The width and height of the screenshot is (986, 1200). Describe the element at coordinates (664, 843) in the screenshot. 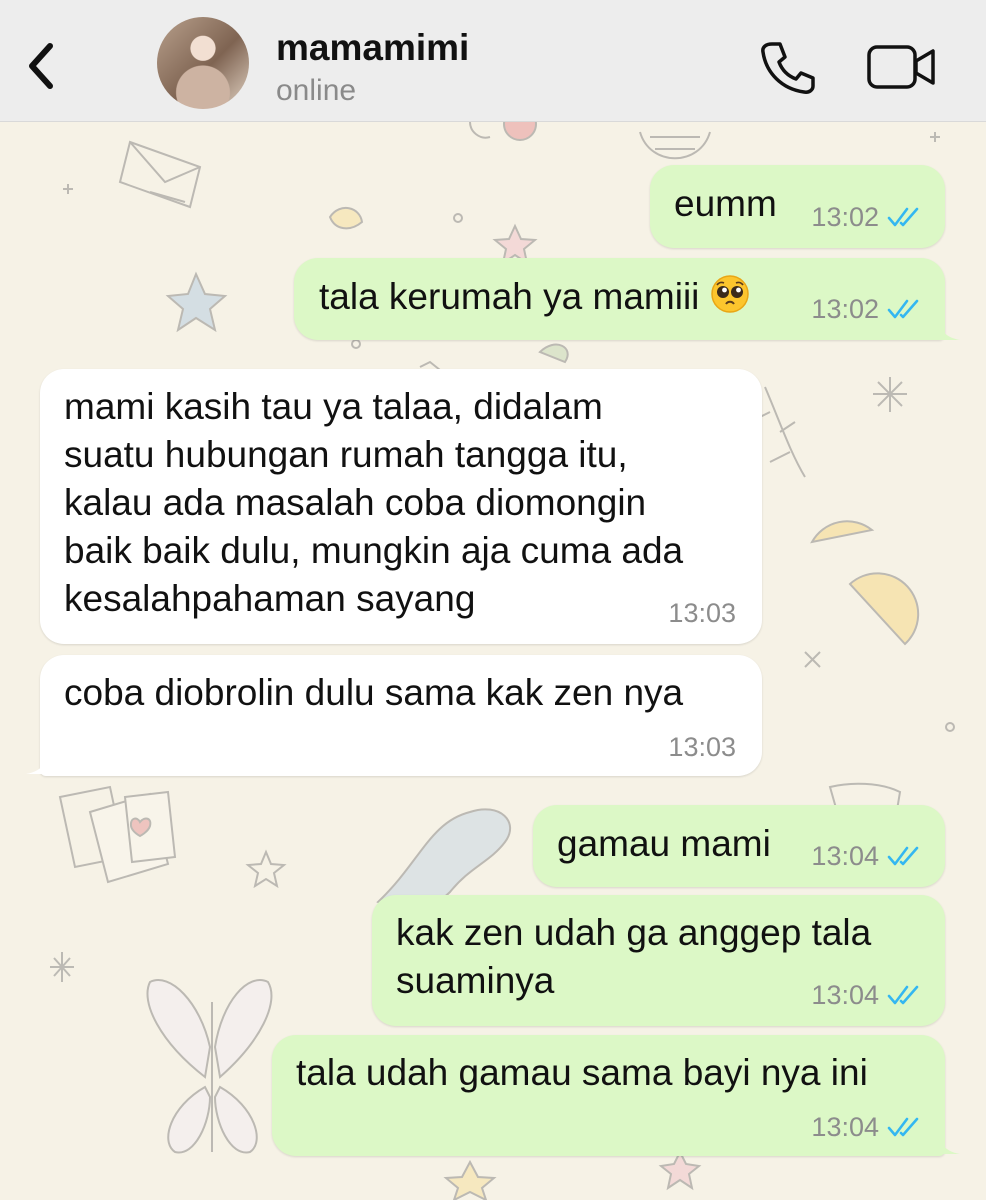

I see `message-text: gamau mami` at that location.